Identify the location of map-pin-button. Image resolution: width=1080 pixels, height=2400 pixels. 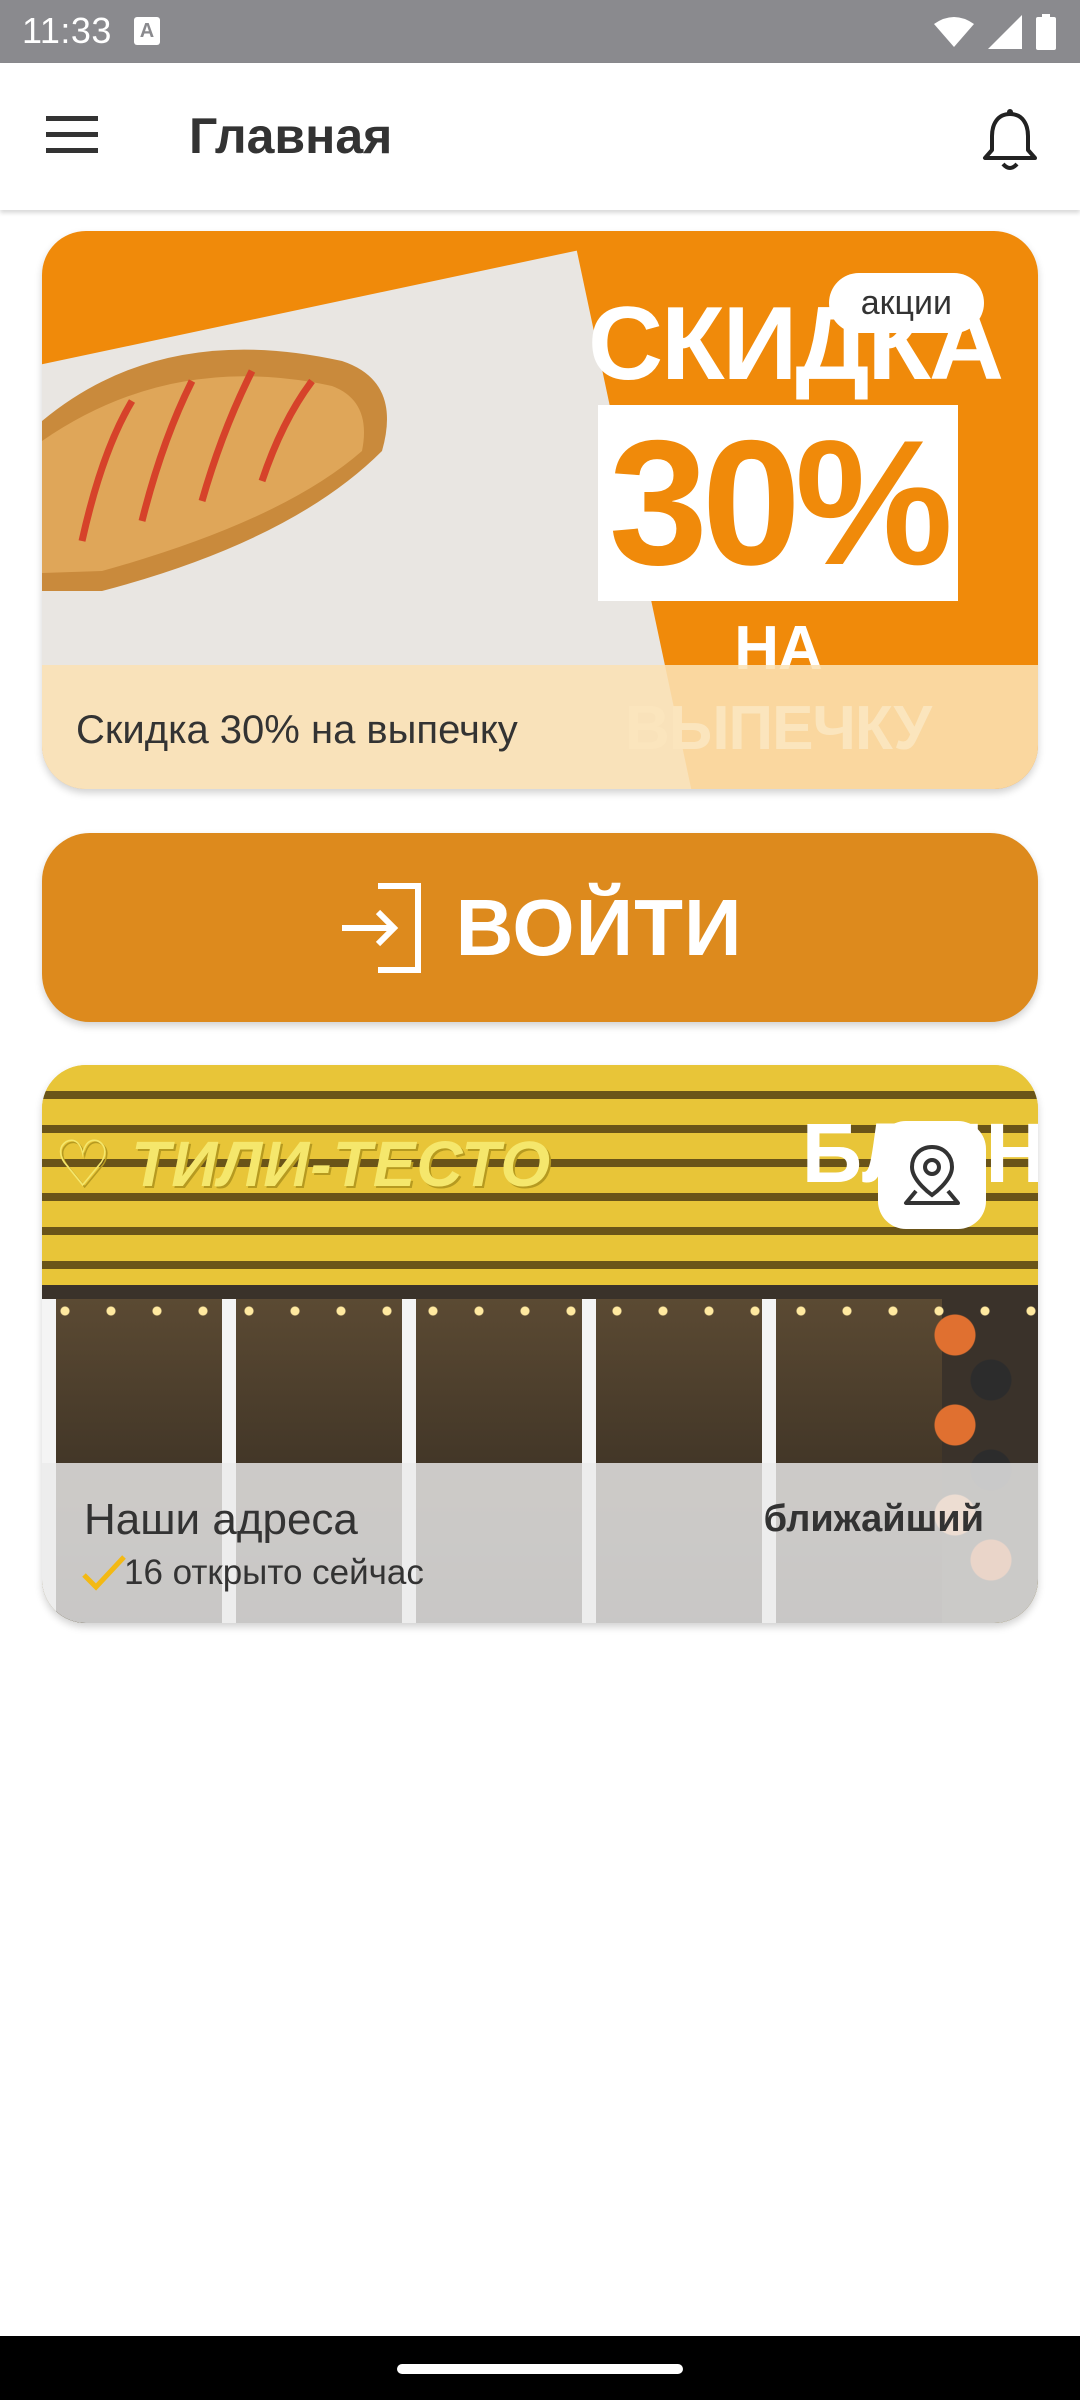
(932, 1175).